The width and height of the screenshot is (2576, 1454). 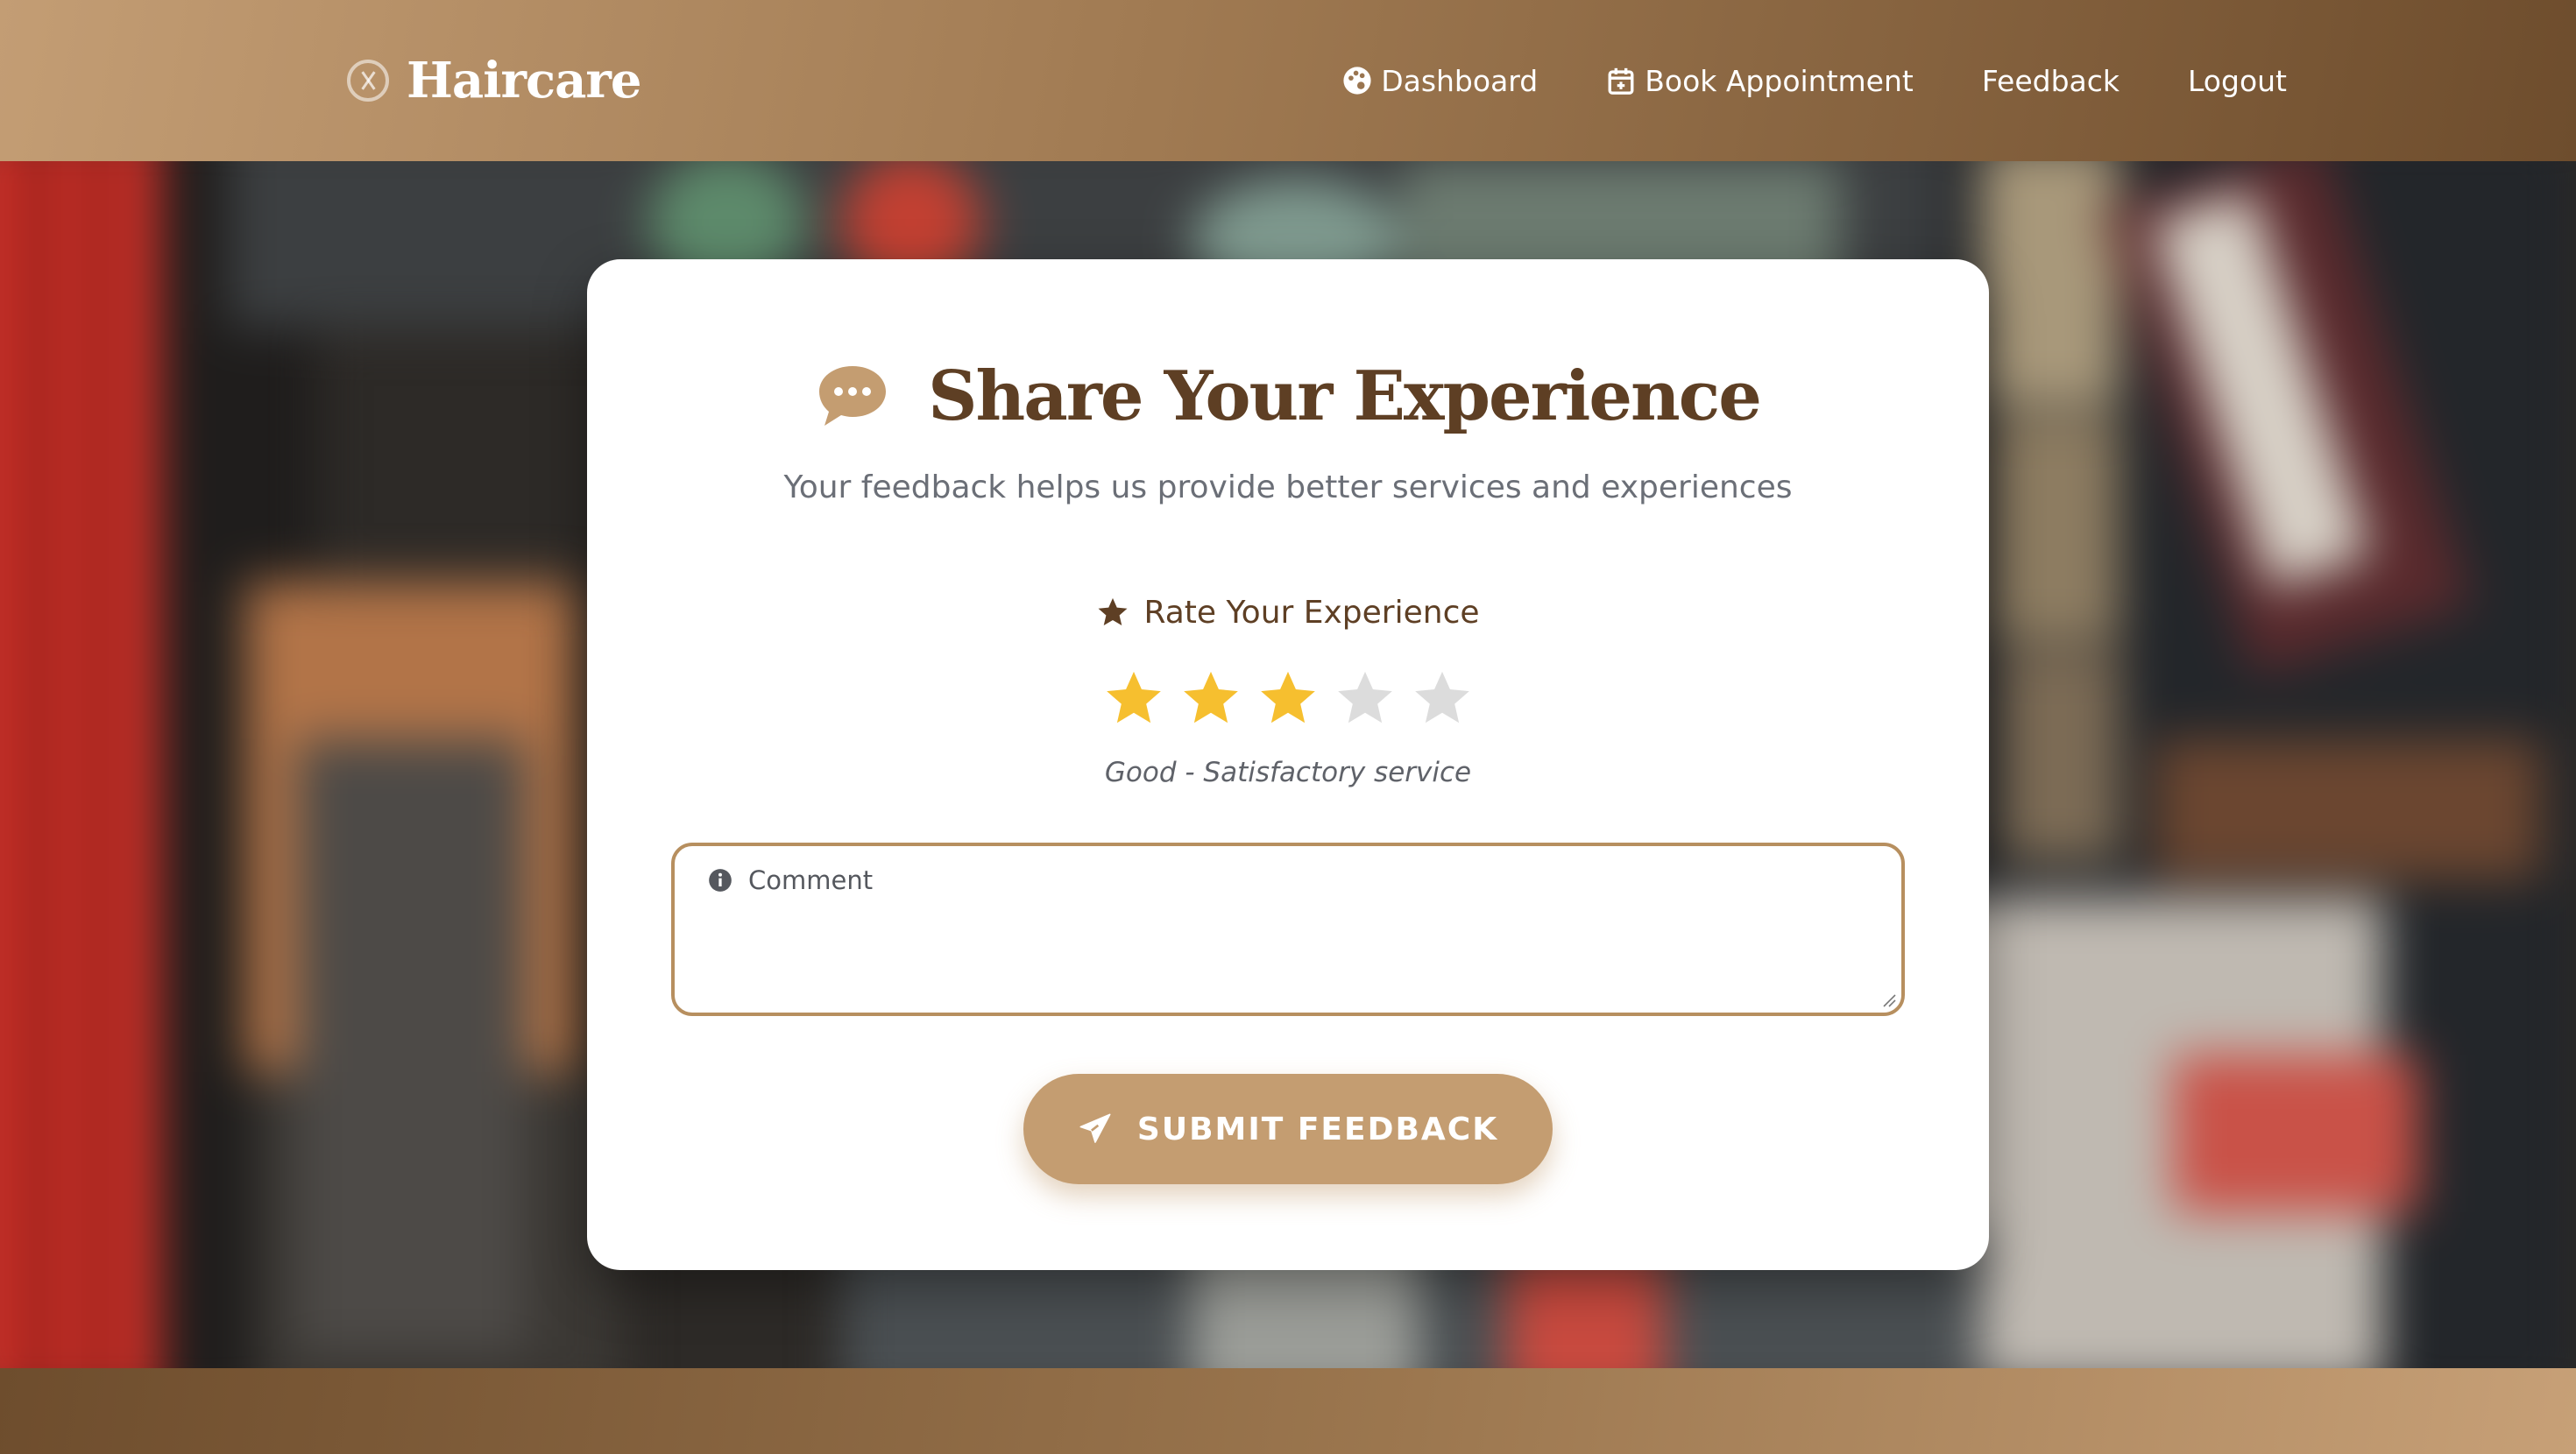 I want to click on submit-feedback-button: SUBMIT FEEDBACK, so click(x=1288, y=1129).